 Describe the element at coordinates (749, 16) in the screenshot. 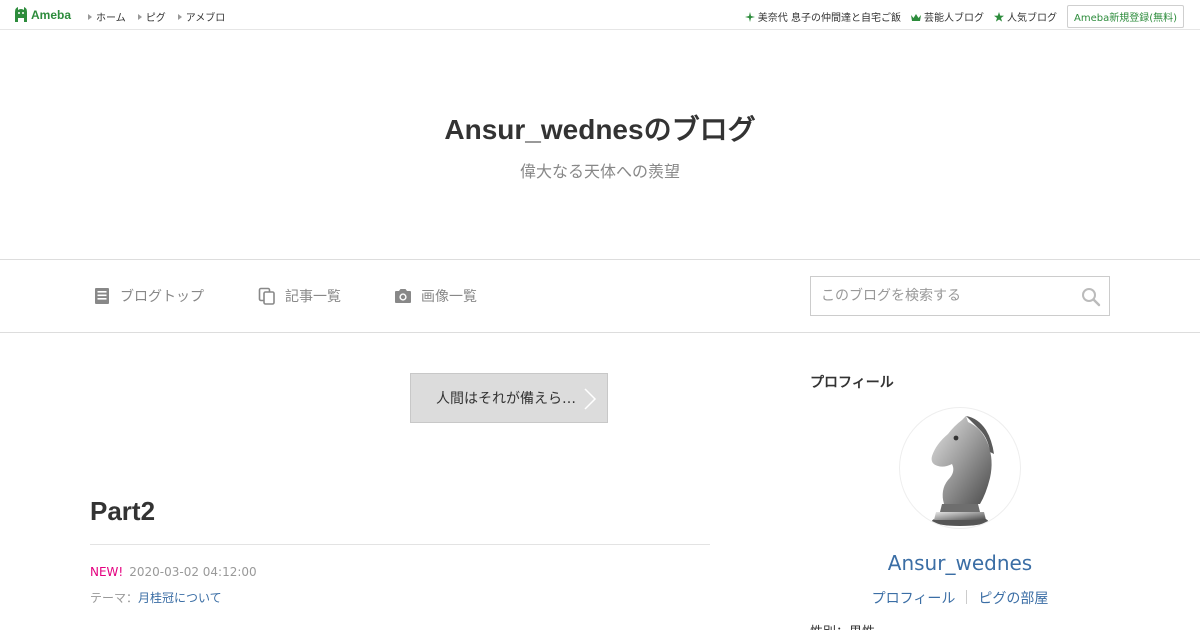

I see `sparkle-icon` at that location.